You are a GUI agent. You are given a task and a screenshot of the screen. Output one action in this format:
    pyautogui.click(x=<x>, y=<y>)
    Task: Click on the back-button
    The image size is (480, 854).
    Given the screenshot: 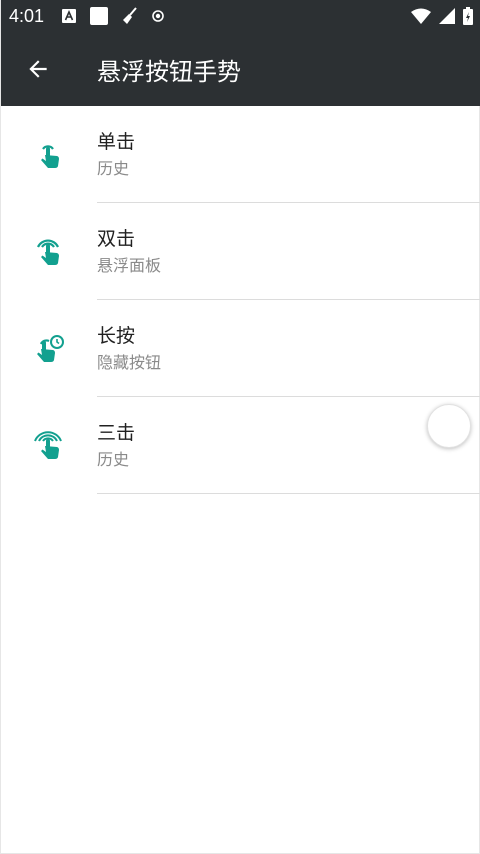 What is the action you would take?
    pyautogui.click(x=38, y=69)
    